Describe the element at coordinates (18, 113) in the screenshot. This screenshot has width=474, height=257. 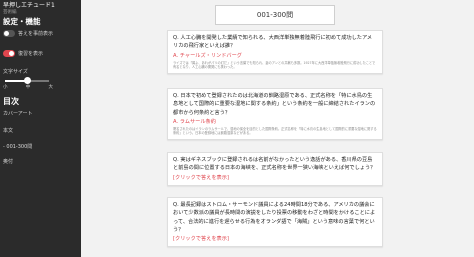
I see `toc-item-cover: カバーアート` at that location.